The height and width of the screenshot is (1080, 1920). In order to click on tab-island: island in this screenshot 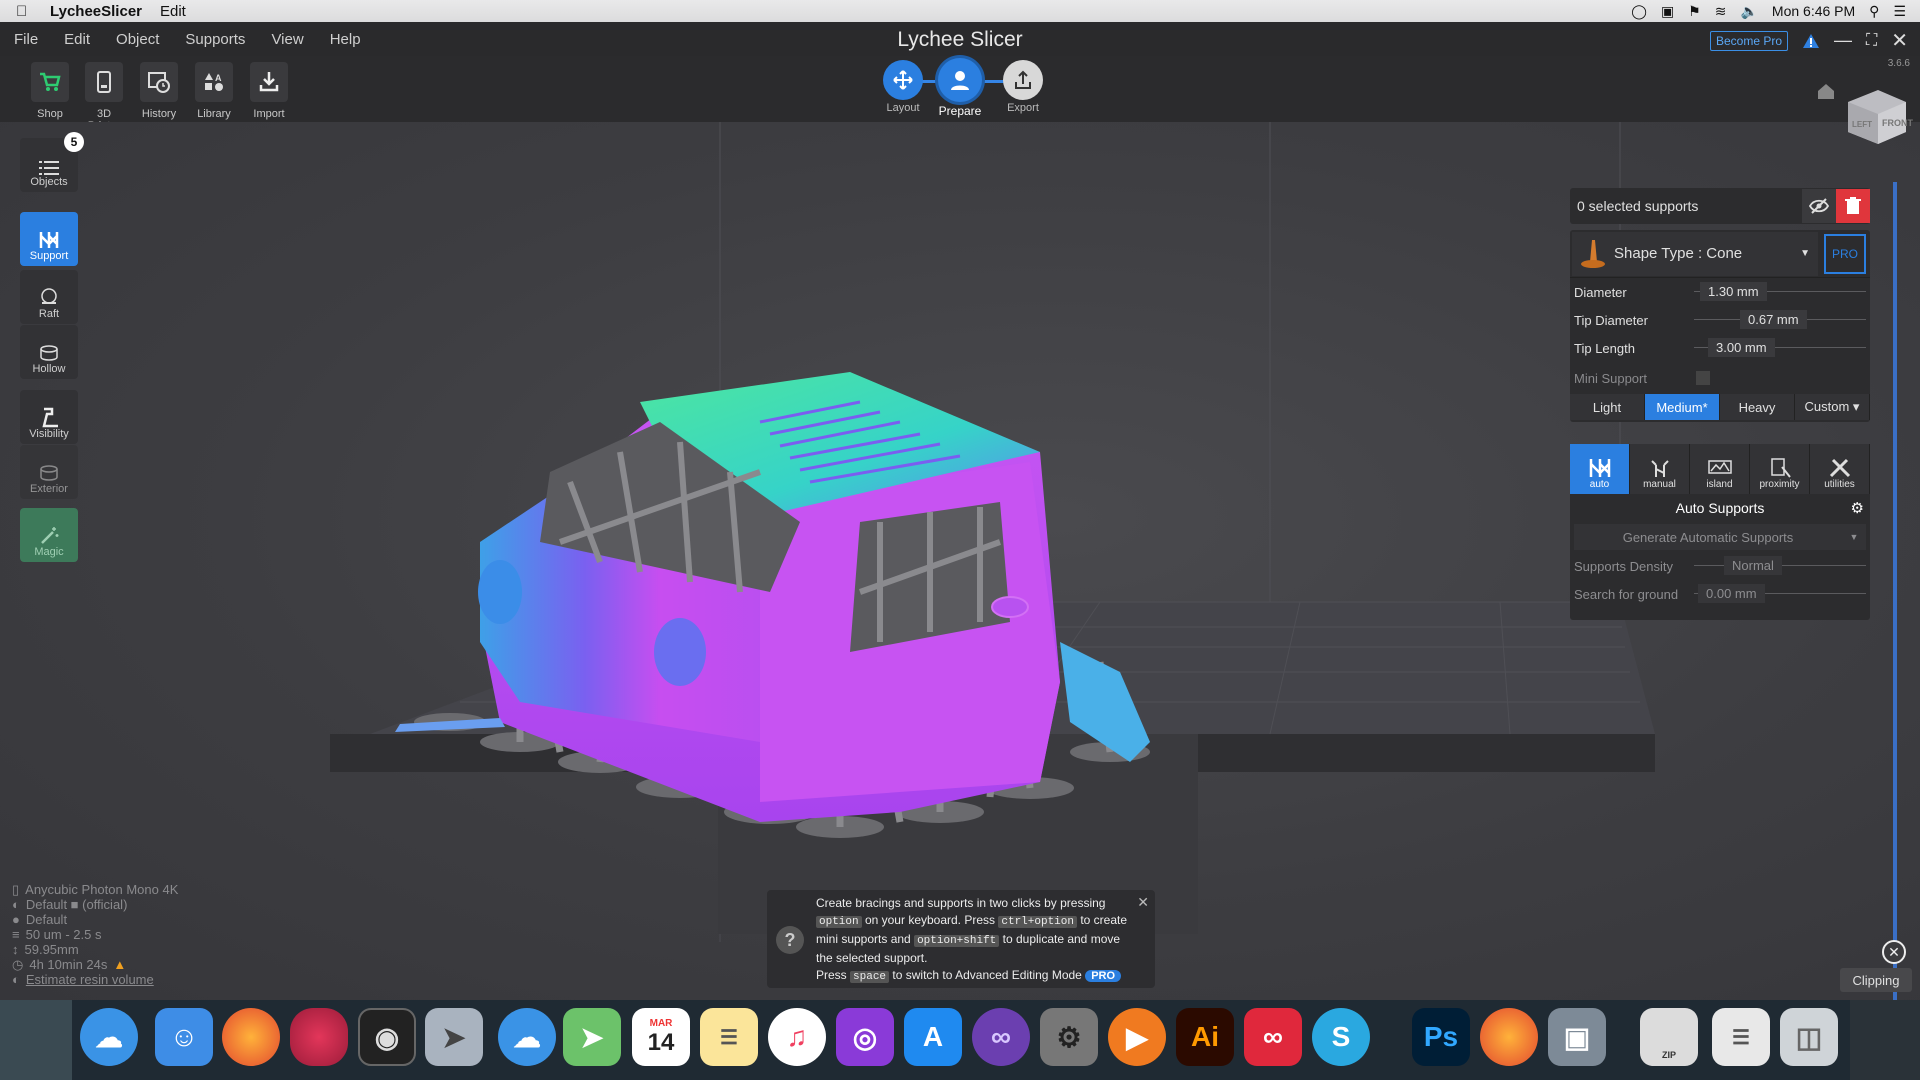, I will do `click(1720, 469)`.